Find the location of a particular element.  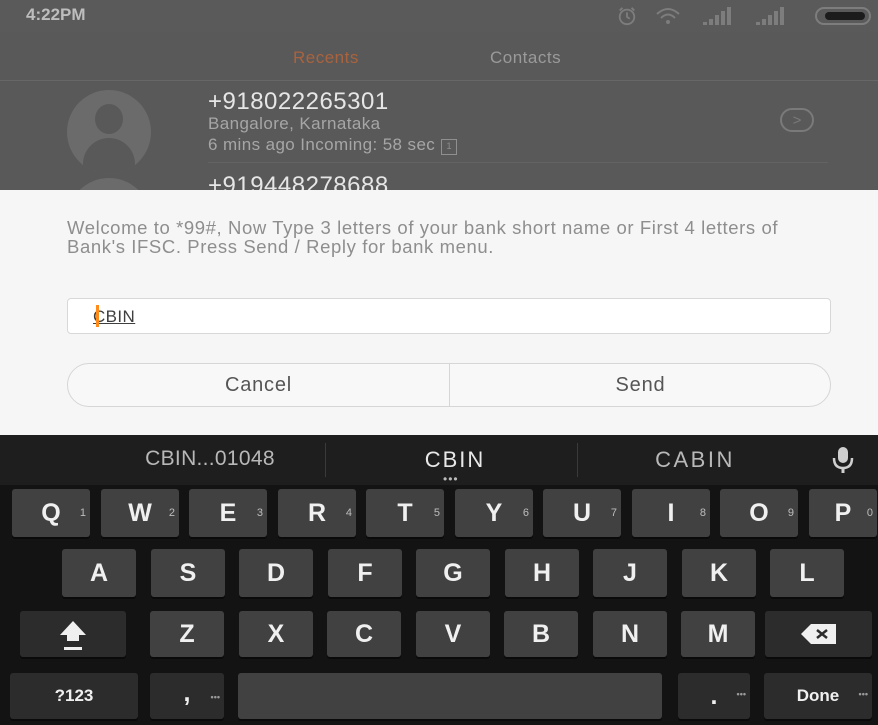

key-e: E3 is located at coordinates (228, 513).